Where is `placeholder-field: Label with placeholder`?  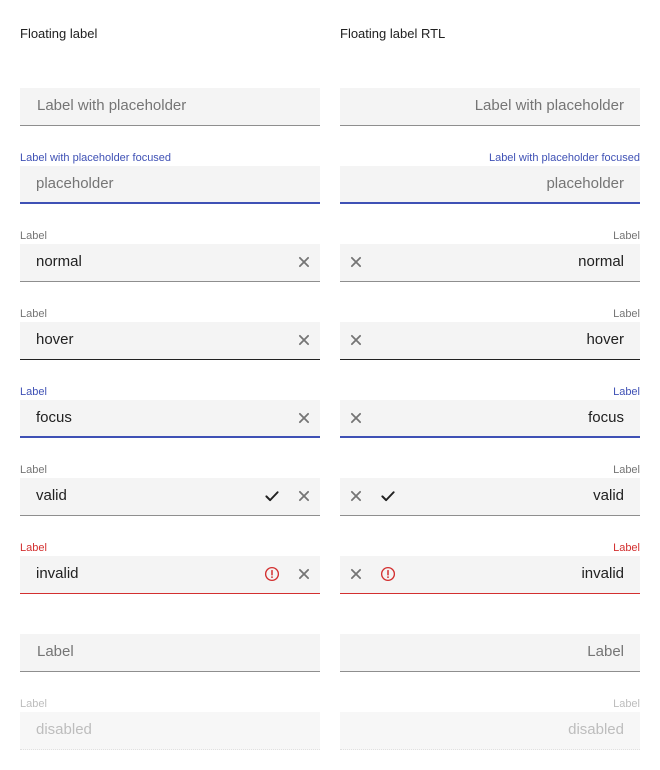 placeholder-field: Label with placeholder is located at coordinates (170, 107).